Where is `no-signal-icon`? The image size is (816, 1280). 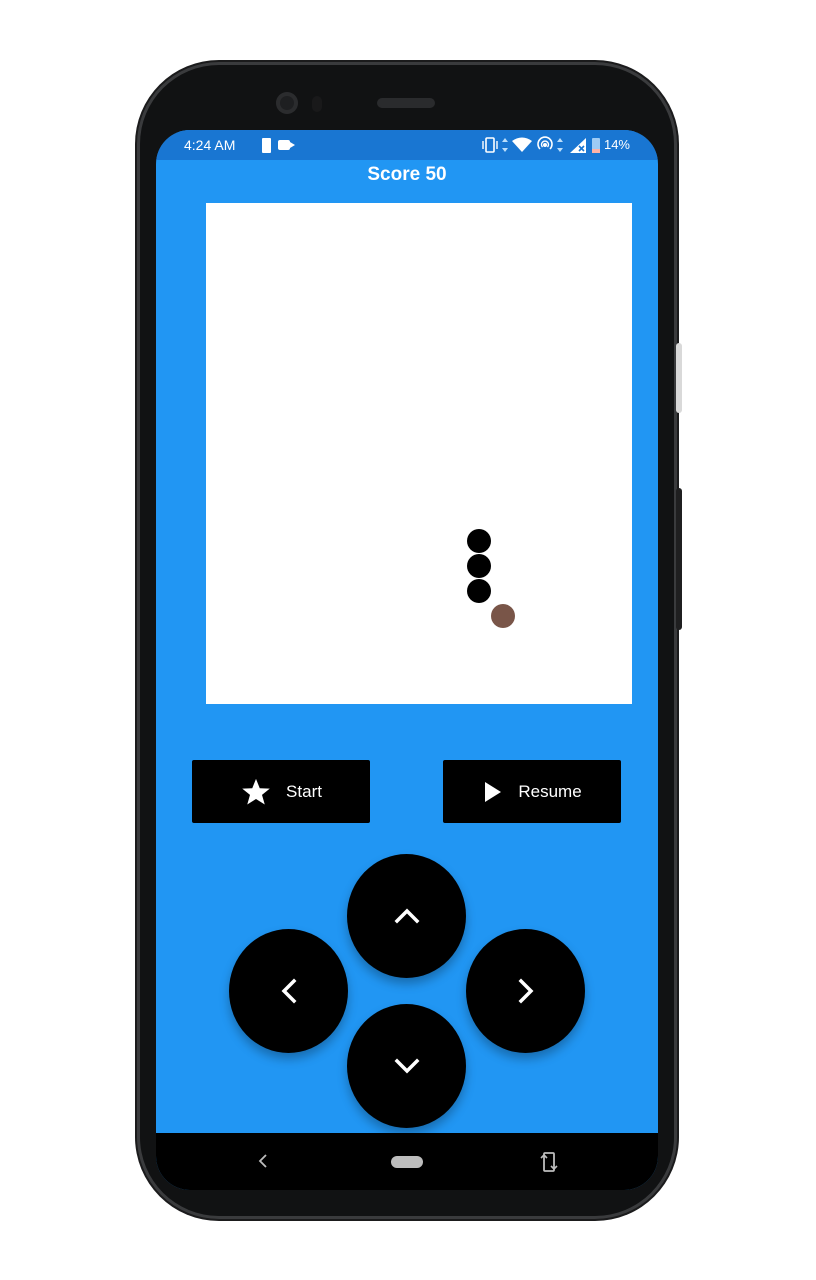
no-signal-icon is located at coordinates (578, 145).